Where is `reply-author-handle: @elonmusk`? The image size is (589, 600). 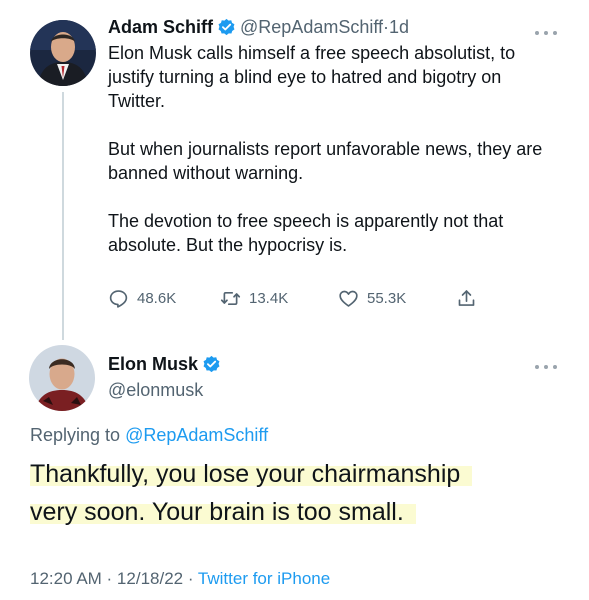
reply-author-handle: @elonmusk is located at coordinates (155, 390).